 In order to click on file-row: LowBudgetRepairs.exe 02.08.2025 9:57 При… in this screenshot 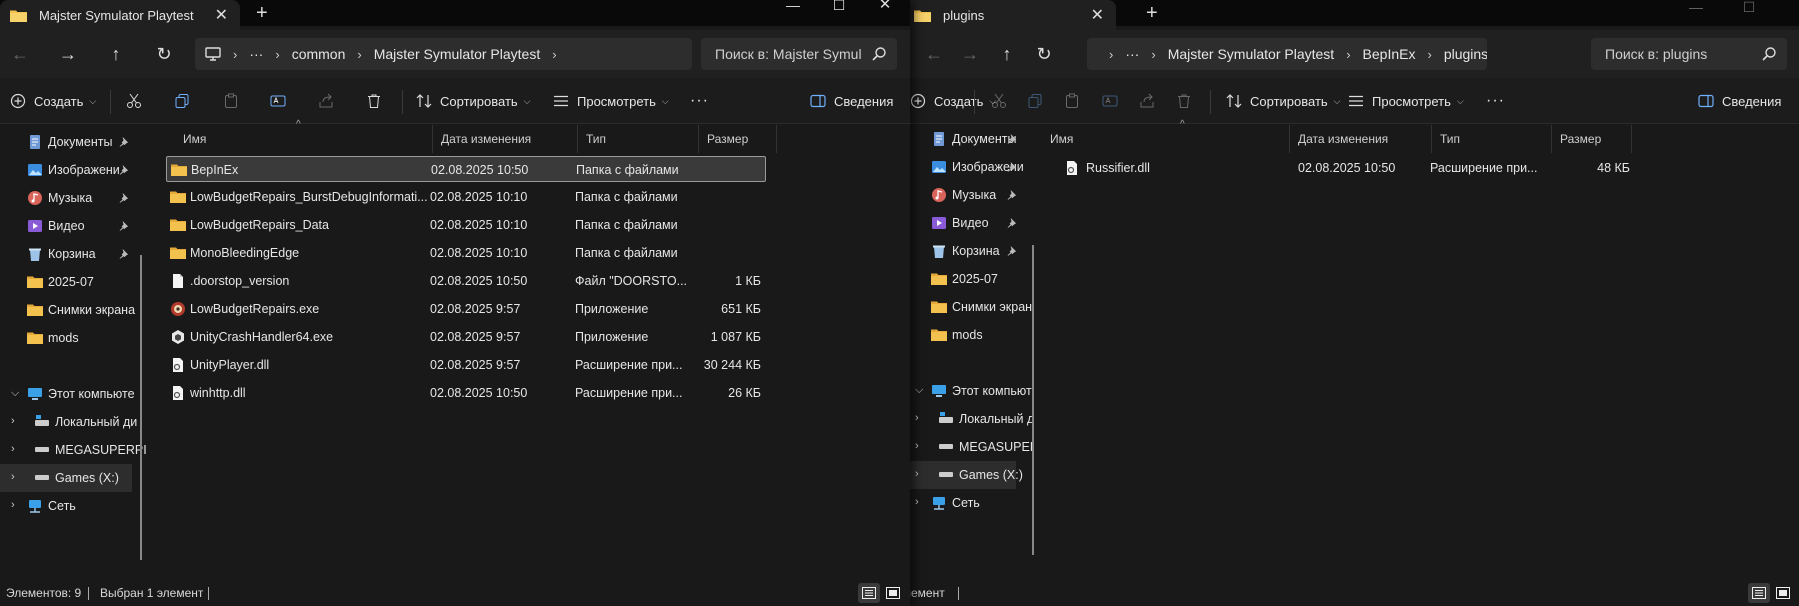, I will do `click(466, 309)`.